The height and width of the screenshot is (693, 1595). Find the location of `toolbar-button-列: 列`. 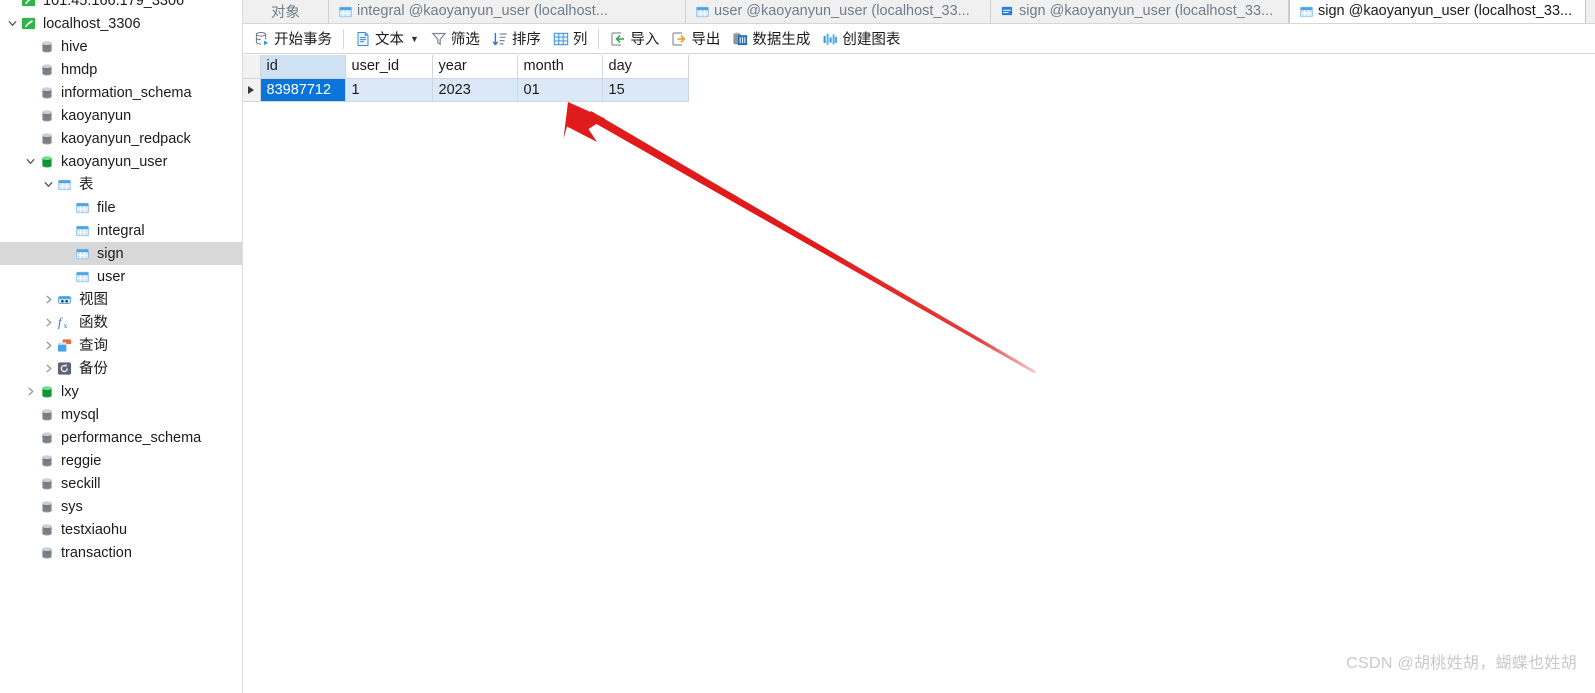

toolbar-button-列: 列 is located at coordinates (570, 39).